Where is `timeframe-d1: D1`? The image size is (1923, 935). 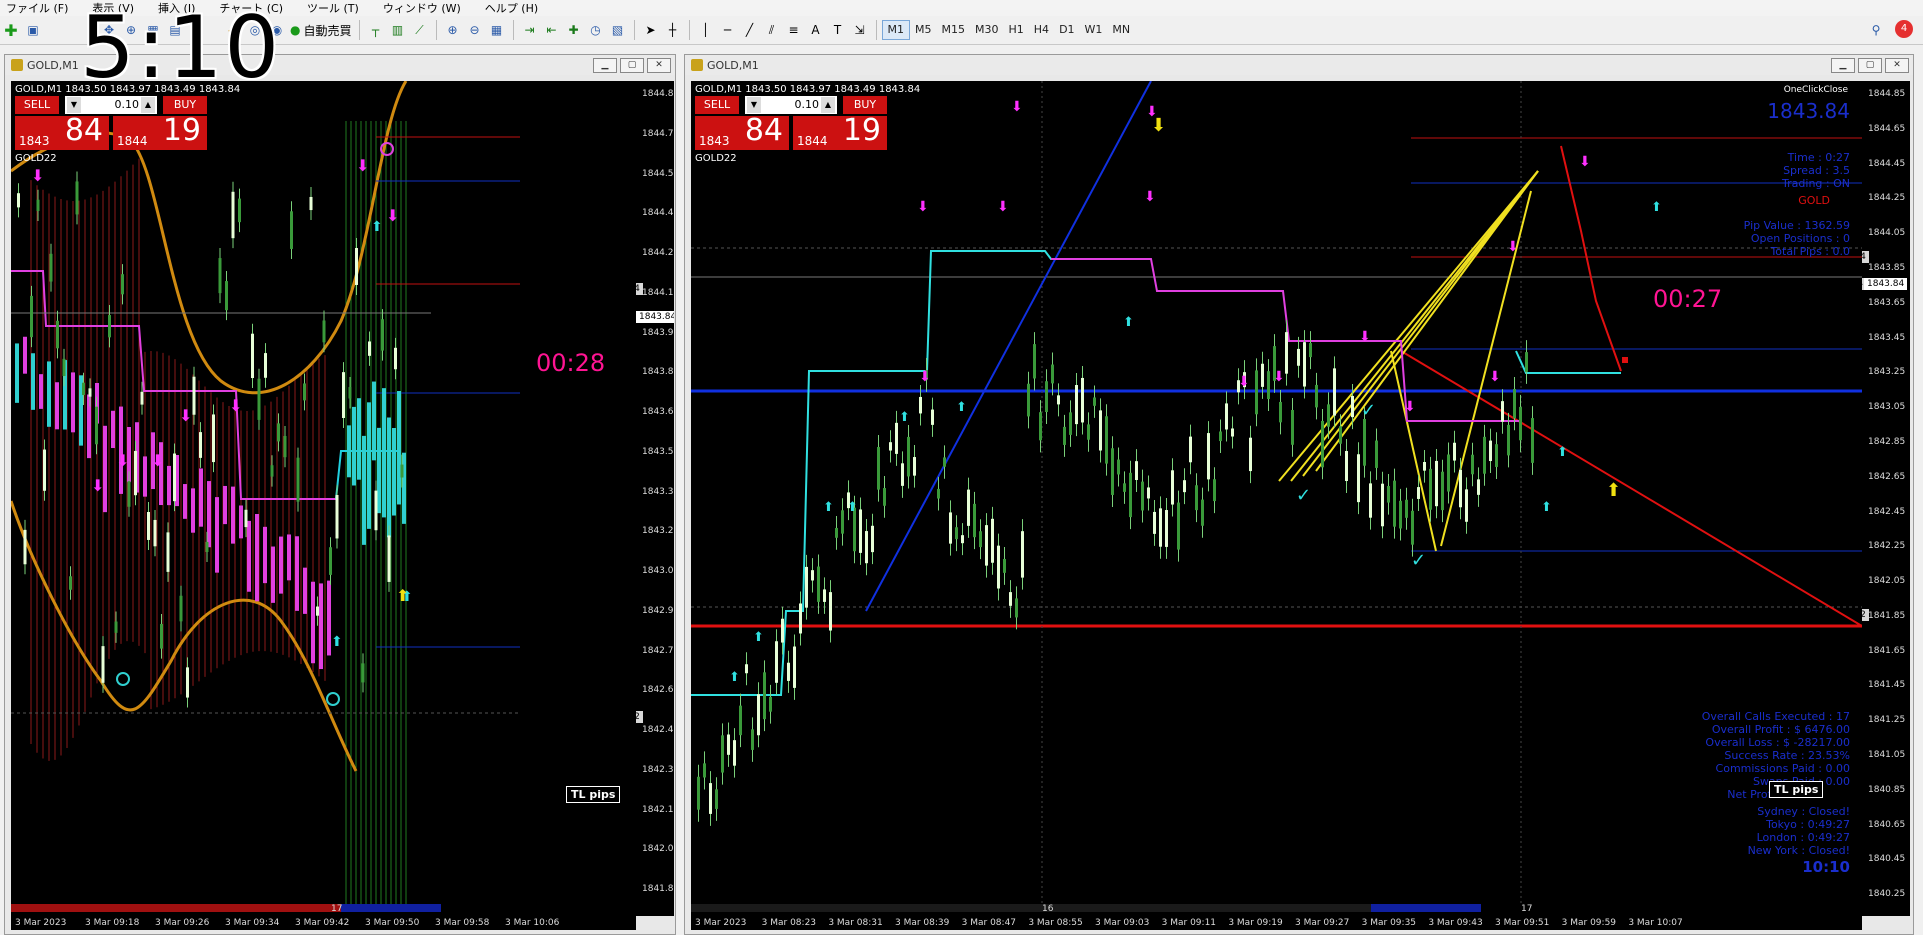
timeframe-d1: D1 is located at coordinates (1066, 30).